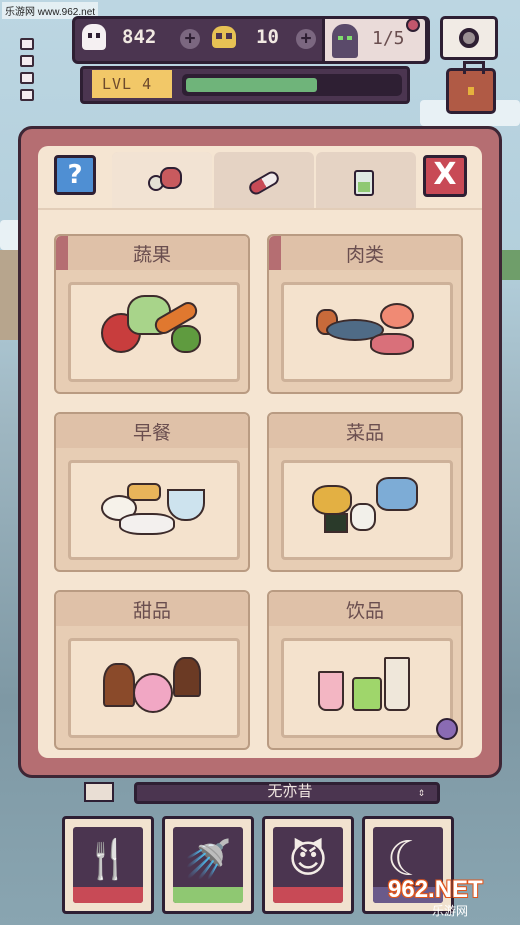 The height and width of the screenshot is (925, 520). Describe the element at coordinates (139, 37) in the screenshot. I see `ghost-count: 842` at that location.